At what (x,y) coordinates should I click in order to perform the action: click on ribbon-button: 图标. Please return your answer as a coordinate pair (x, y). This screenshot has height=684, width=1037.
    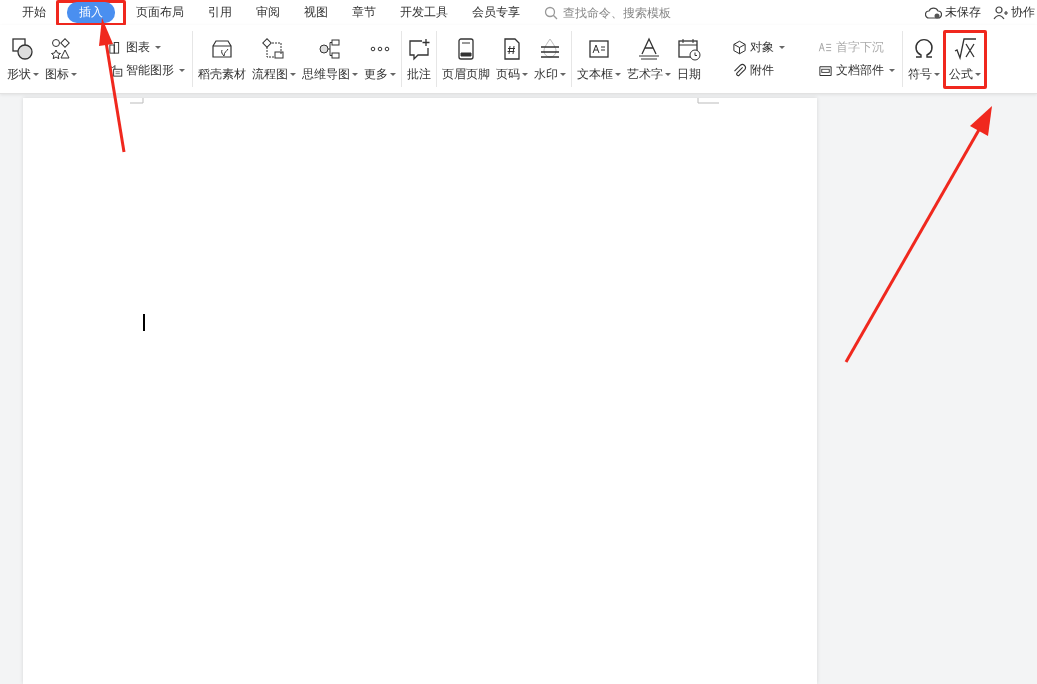
    Looking at the image, I should click on (61, 59).